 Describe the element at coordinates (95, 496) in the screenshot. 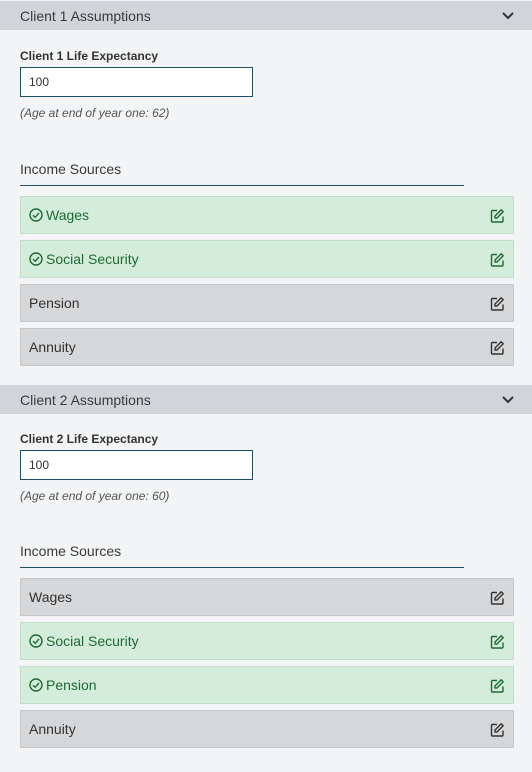

I see `client2-age-hint: (Age at end of year one: 60)` at that location.